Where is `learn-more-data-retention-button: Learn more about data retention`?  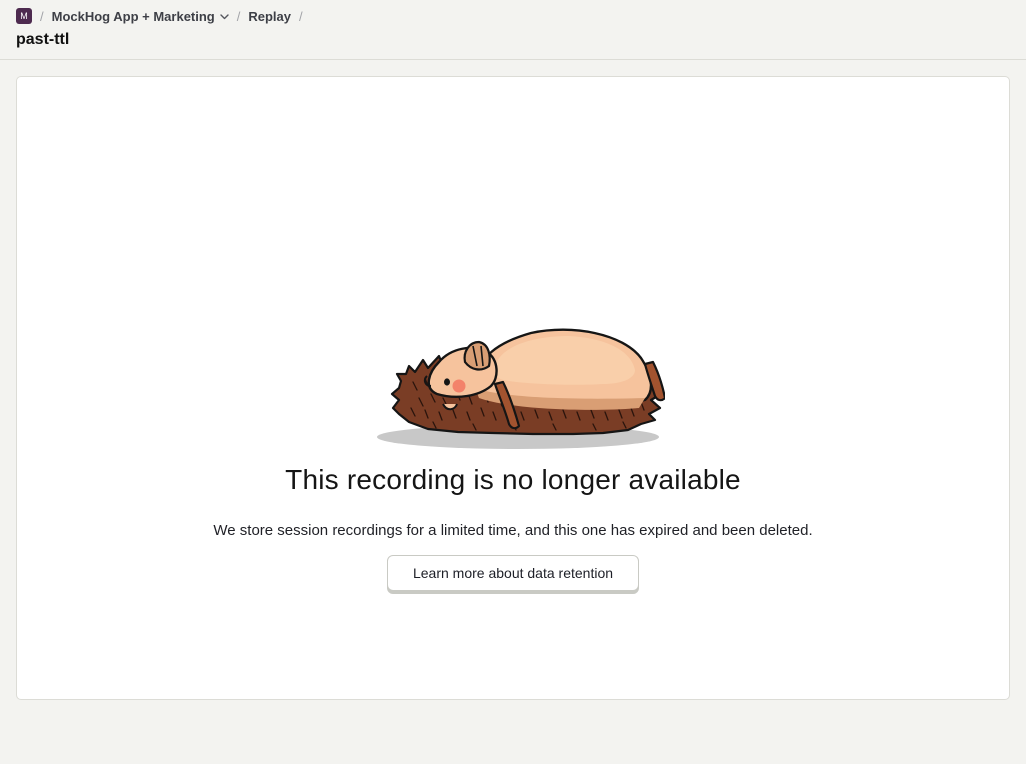
learn-more-data-retention-button: Learn more about data retention is located at coordinates (513, 573).